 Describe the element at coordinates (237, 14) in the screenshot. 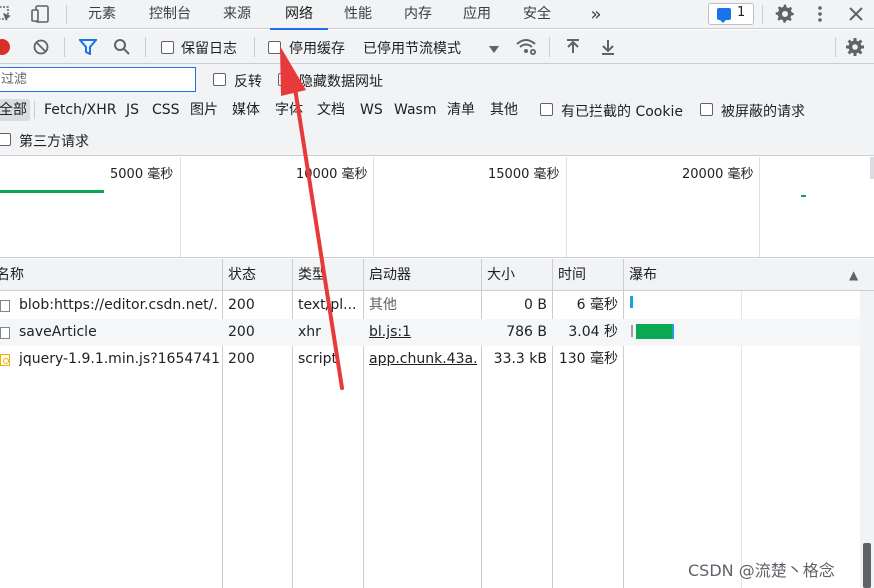

I see `tab-sources: 来源` at that location.